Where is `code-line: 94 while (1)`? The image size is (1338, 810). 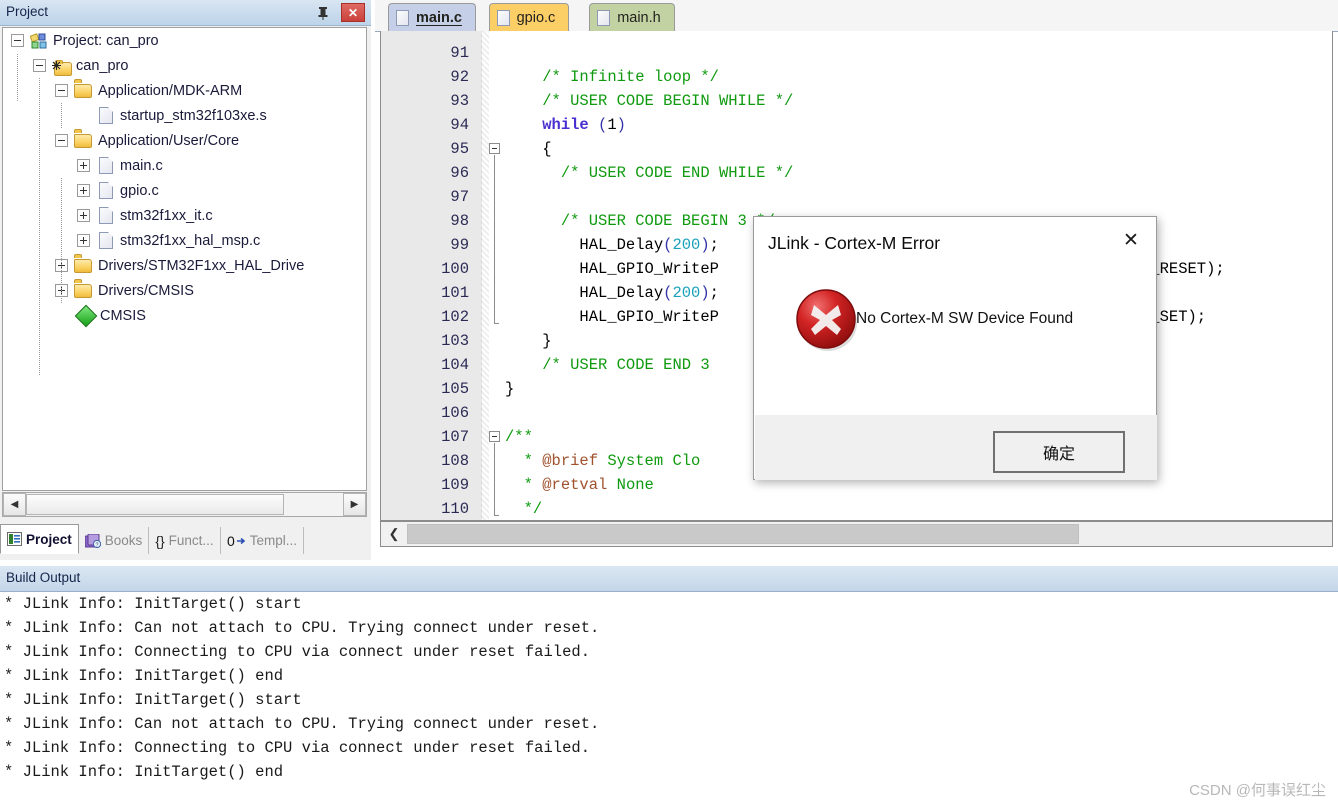 code-line: 94 while (1) is located at coordinates (856, 125).